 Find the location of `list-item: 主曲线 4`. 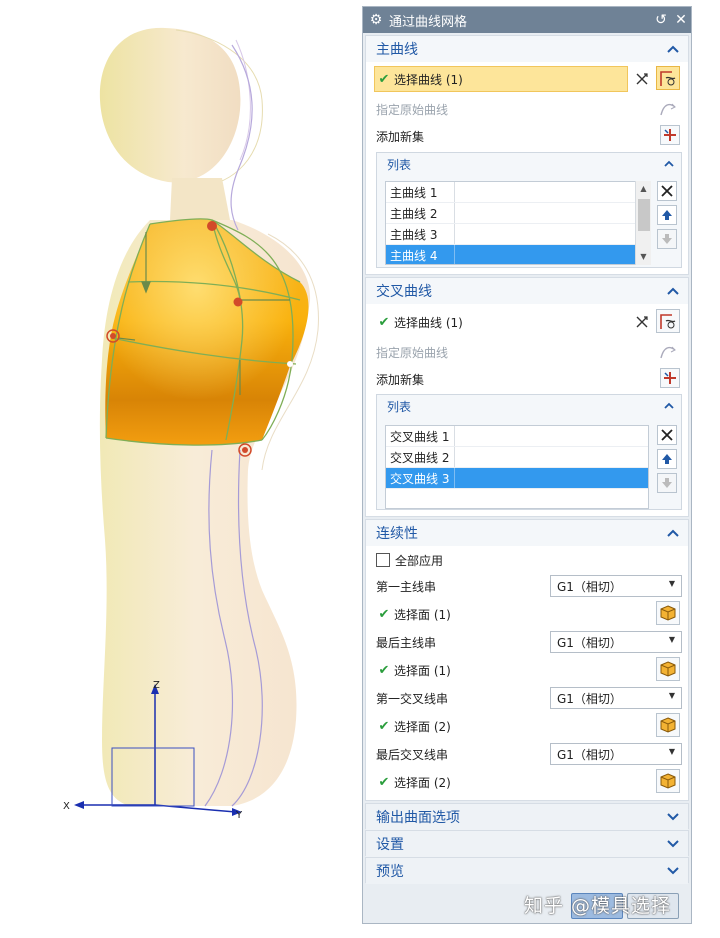

list-item: 主曲线 4 is located at coordinates (518, 254).